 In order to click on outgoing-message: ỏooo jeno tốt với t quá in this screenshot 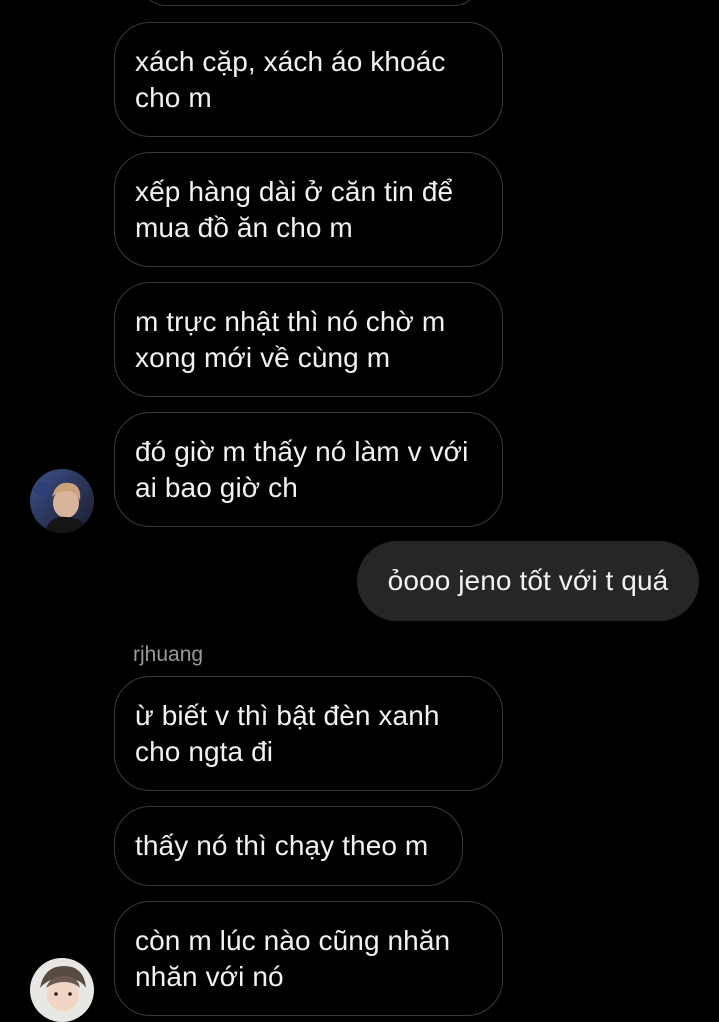, I will do `click(528, 581)`.